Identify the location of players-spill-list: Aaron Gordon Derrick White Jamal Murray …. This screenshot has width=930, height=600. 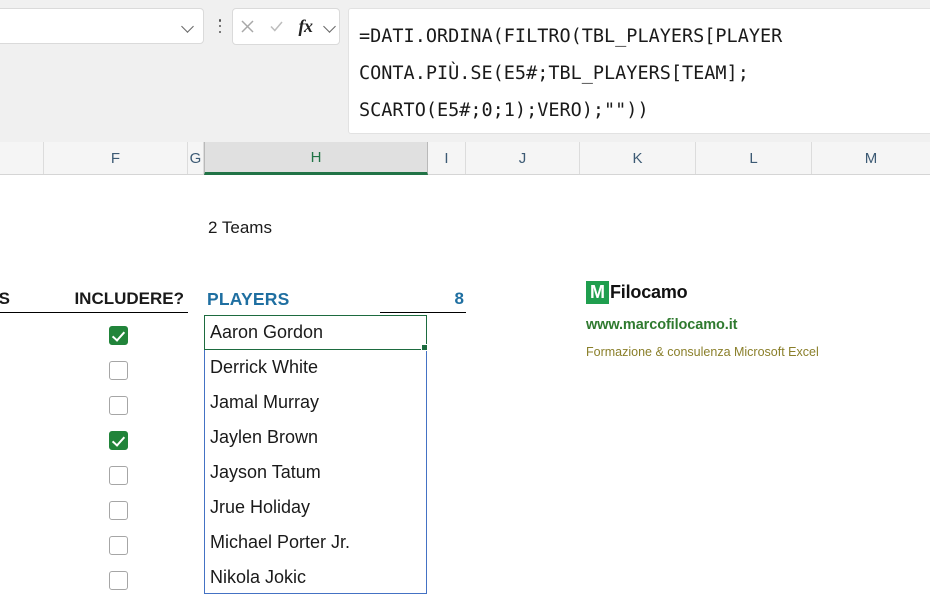
(315, 455).